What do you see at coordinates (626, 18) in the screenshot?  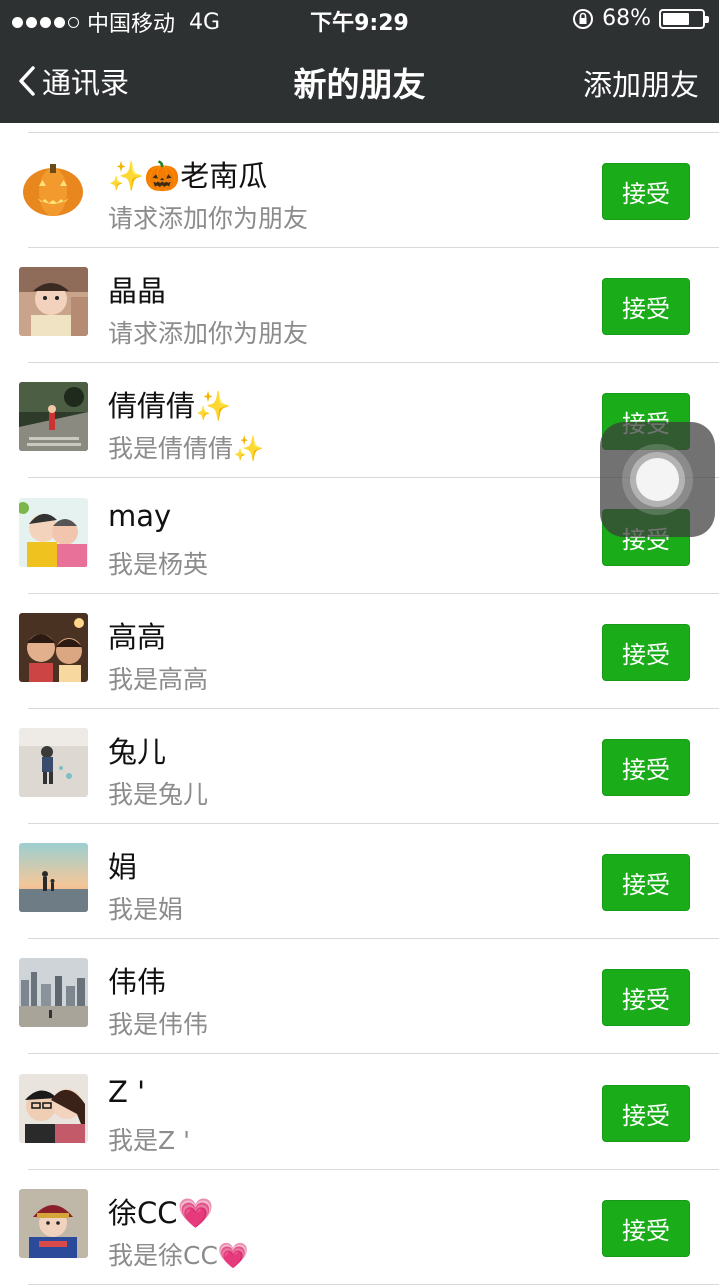 I see `battery-percent: 68%` at bounding box center [626, 18].